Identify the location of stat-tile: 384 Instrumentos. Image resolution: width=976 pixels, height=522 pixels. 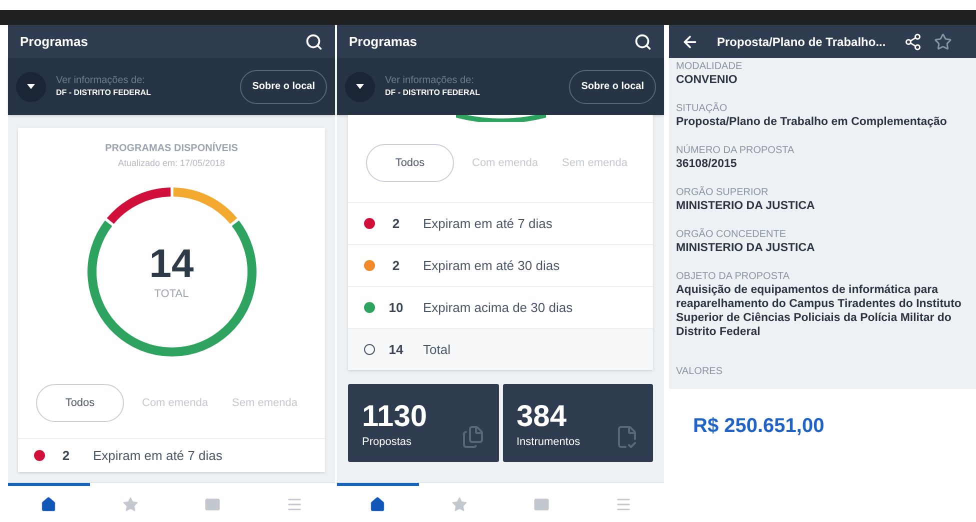
(577, 423).